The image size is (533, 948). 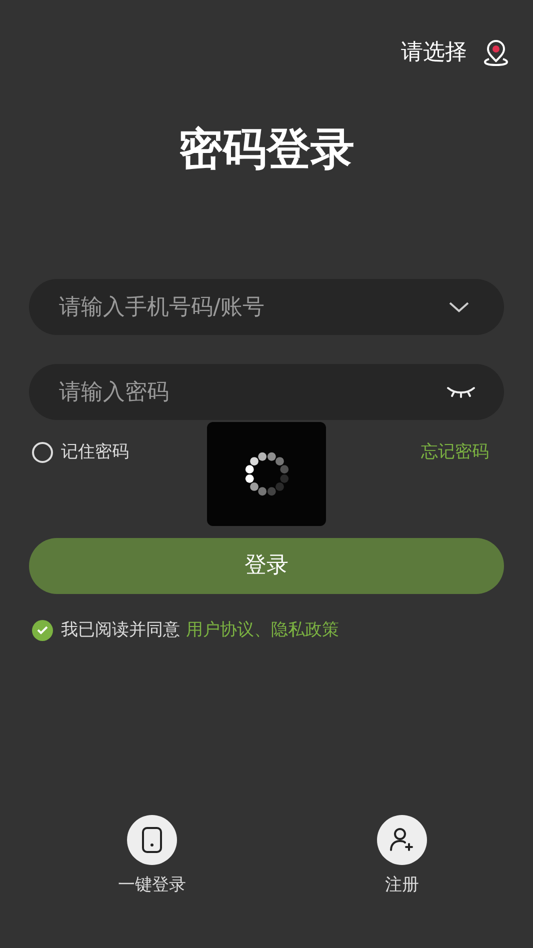 I want to click on phone-icon, so click(x=152, y=840).